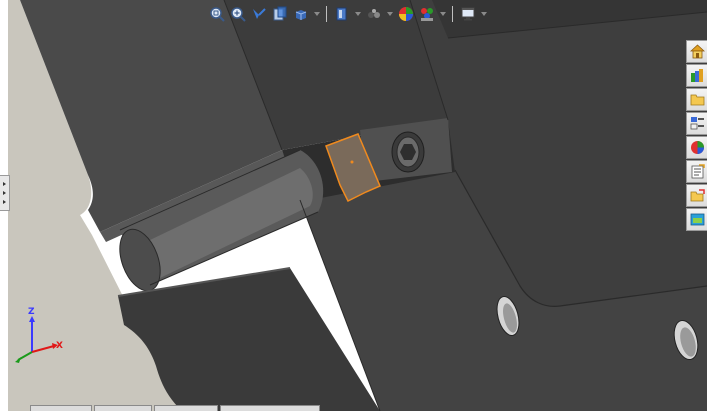  I want to click on file-explorer-icon, so click(697, 100).